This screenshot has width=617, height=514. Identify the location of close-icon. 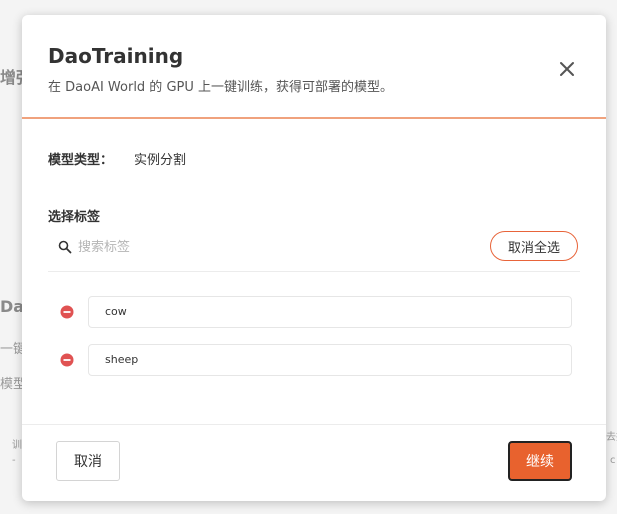
(567, 69).